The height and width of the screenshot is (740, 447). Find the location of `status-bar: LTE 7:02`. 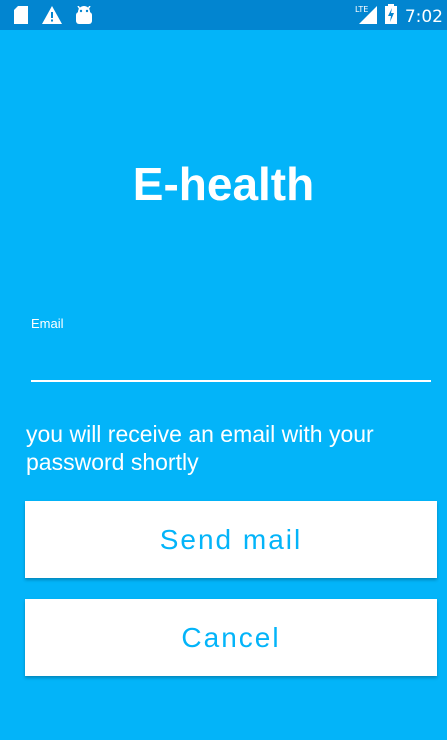

status-bar: LTE 7:02 is located at coordinates (223, 15).